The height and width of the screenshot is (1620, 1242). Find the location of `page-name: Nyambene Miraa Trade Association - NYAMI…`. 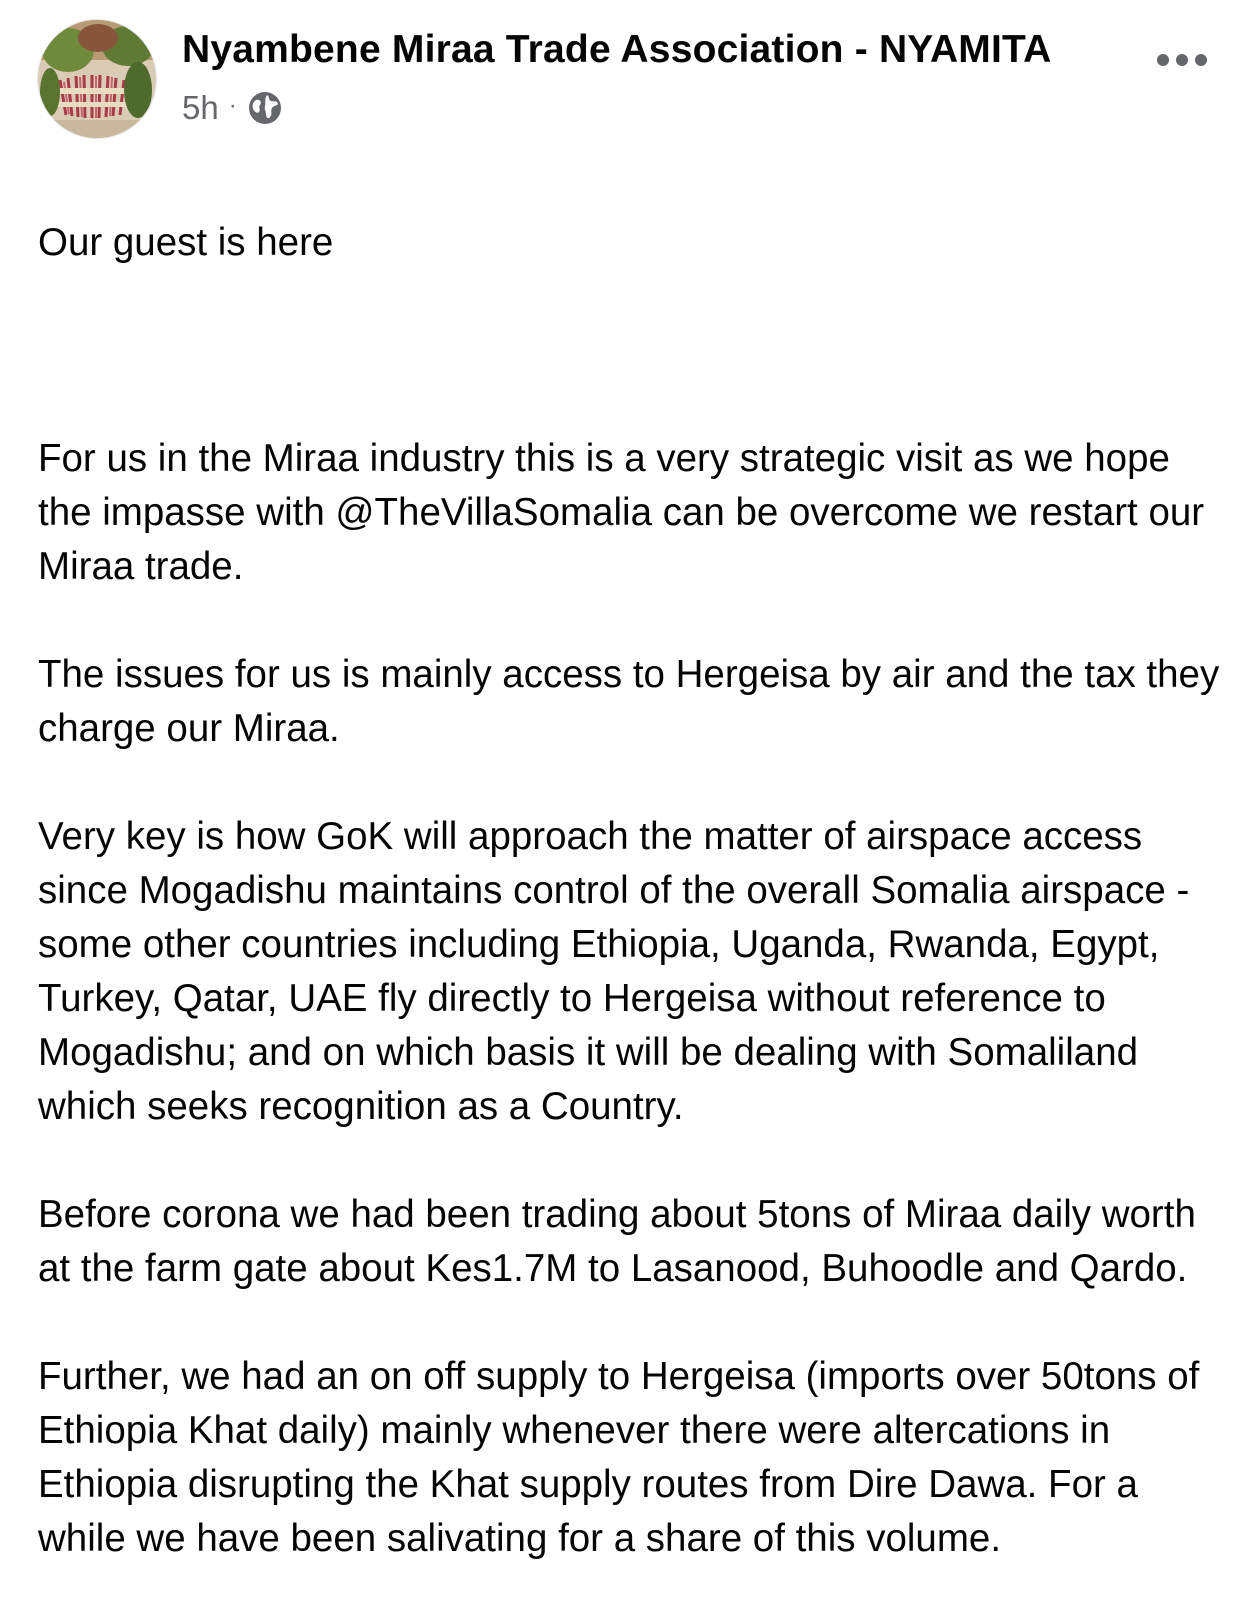

page-name: Nyambene Miraa Trade Association - NYAMI… is located at coordinates (617, 50).